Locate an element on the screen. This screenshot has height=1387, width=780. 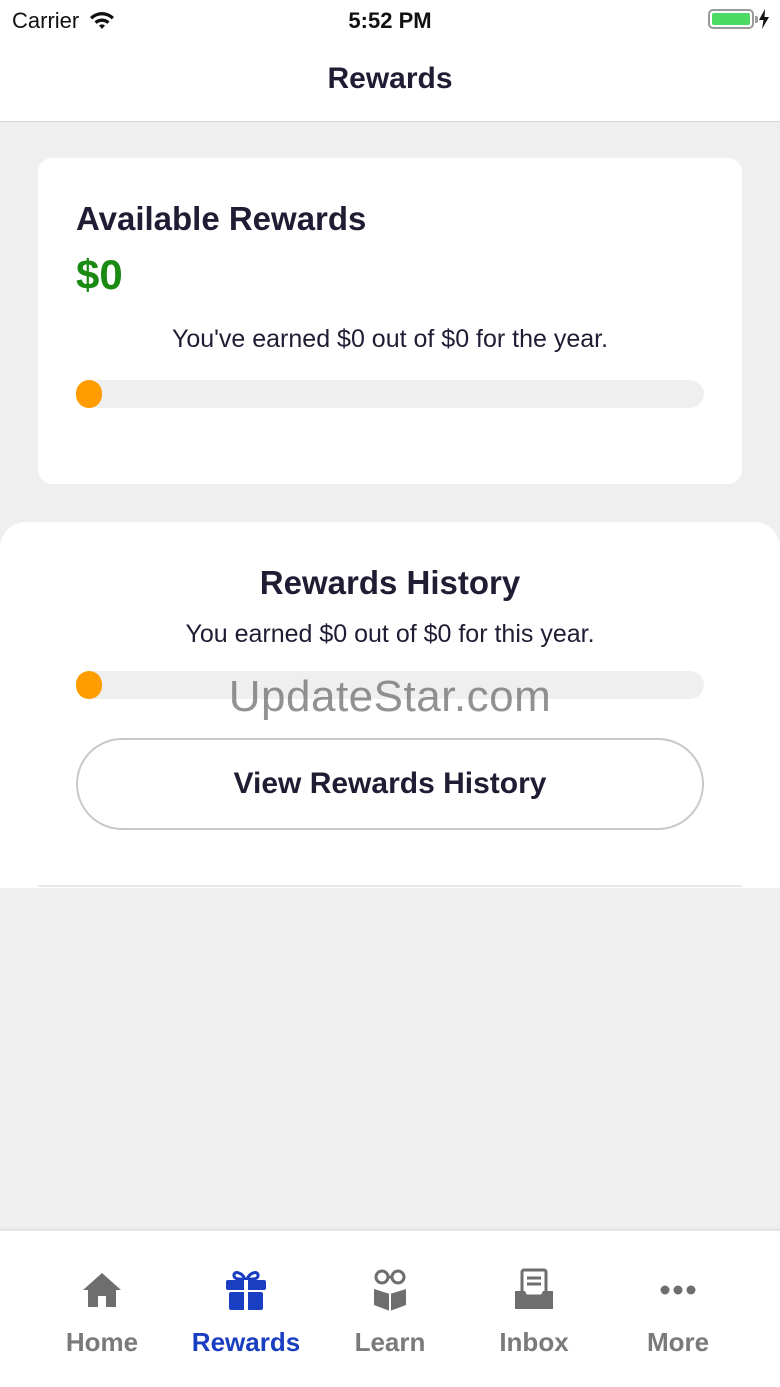
view-rewards-history-button: View Rewards History is located at coordinates (390, 784).